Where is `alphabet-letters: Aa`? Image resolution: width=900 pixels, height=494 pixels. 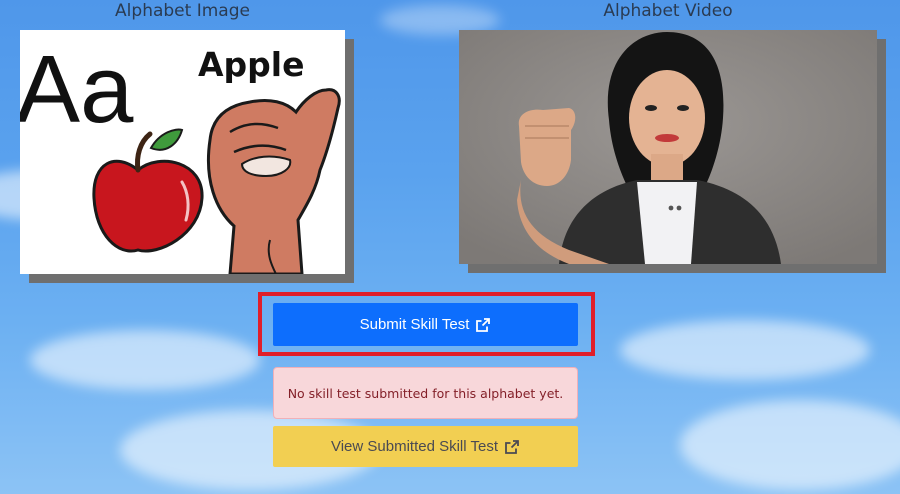
alphabet-letters: Aa is located at coordinates (77, 89).